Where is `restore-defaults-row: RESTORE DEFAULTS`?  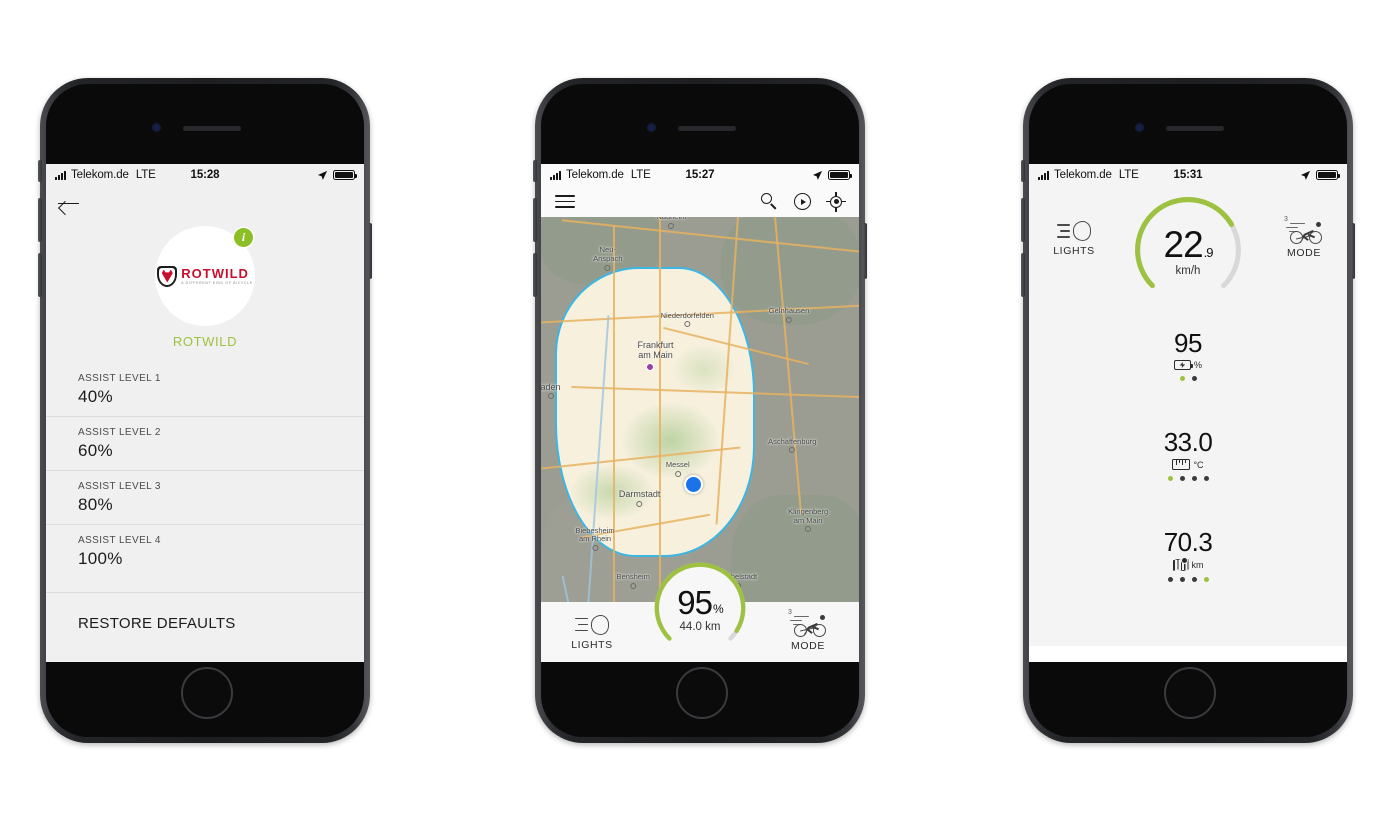 restore-defaults-row: RESTORE DEFAULTS is located at coordinates (205, 623).